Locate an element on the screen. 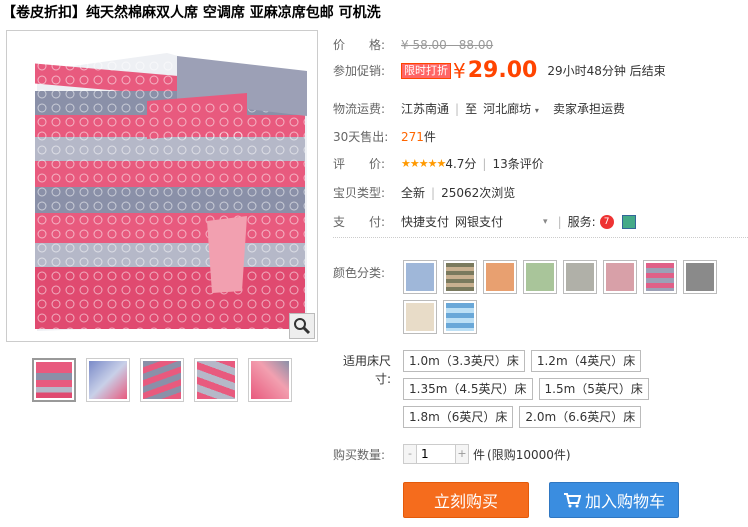  swatch-pink-grey-stripe-icon is located at coordinates (660, 277).